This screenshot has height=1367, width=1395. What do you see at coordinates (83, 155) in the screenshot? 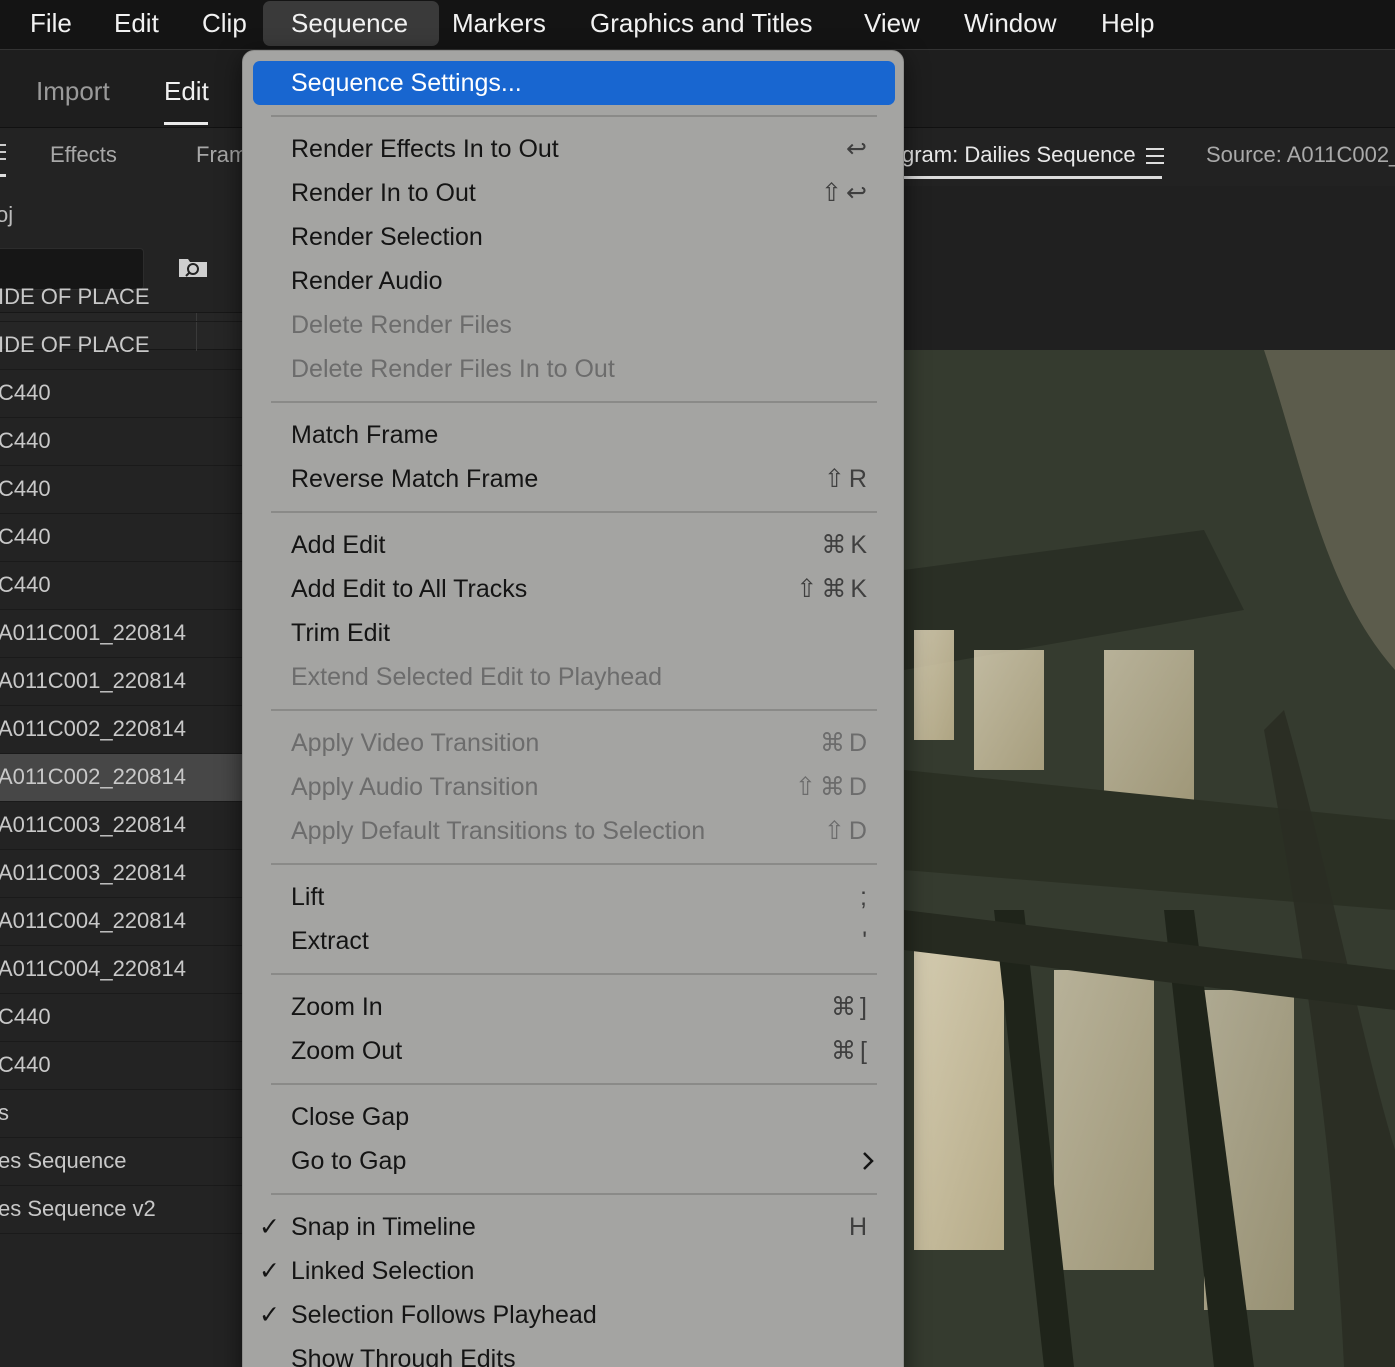
I see `tab-effects: Effects` at bounding box center [83, 155].